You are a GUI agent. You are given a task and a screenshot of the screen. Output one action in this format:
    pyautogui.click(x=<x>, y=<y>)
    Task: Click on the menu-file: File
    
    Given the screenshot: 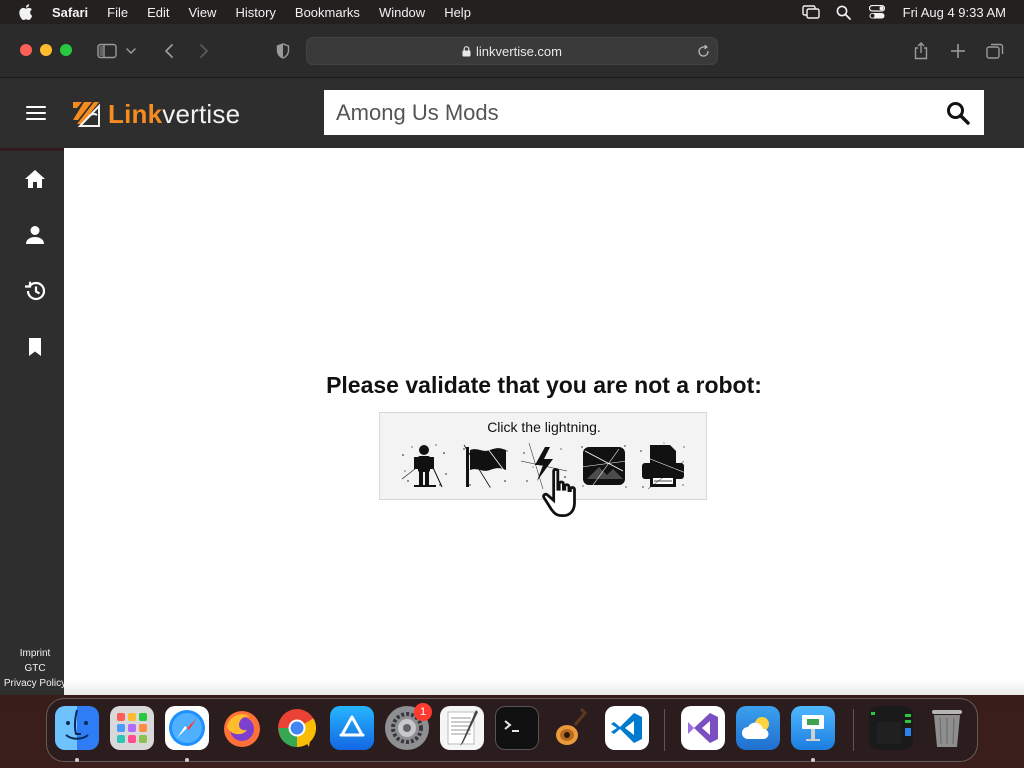 What is the action you would take?
    pyautogui.click(x=117, y=12)
    